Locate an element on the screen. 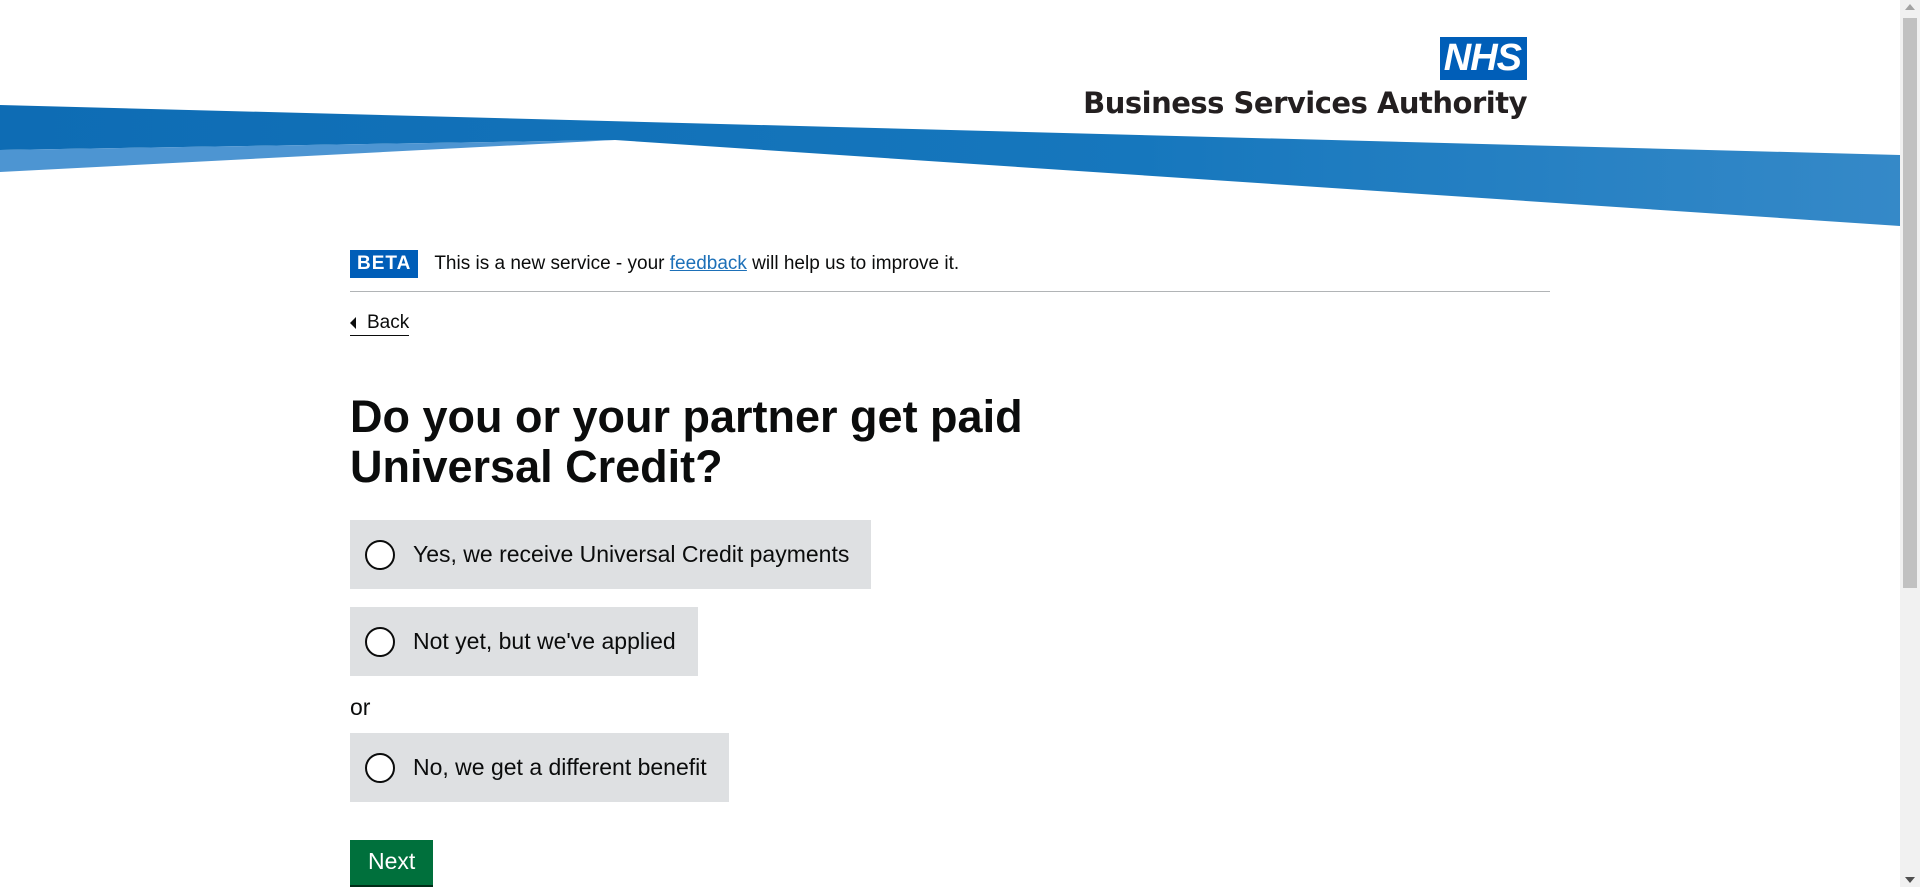 This screenshot has height=887, width=1920. phase-text-after: will help us to improve it. is located at coordinates (853, 263).